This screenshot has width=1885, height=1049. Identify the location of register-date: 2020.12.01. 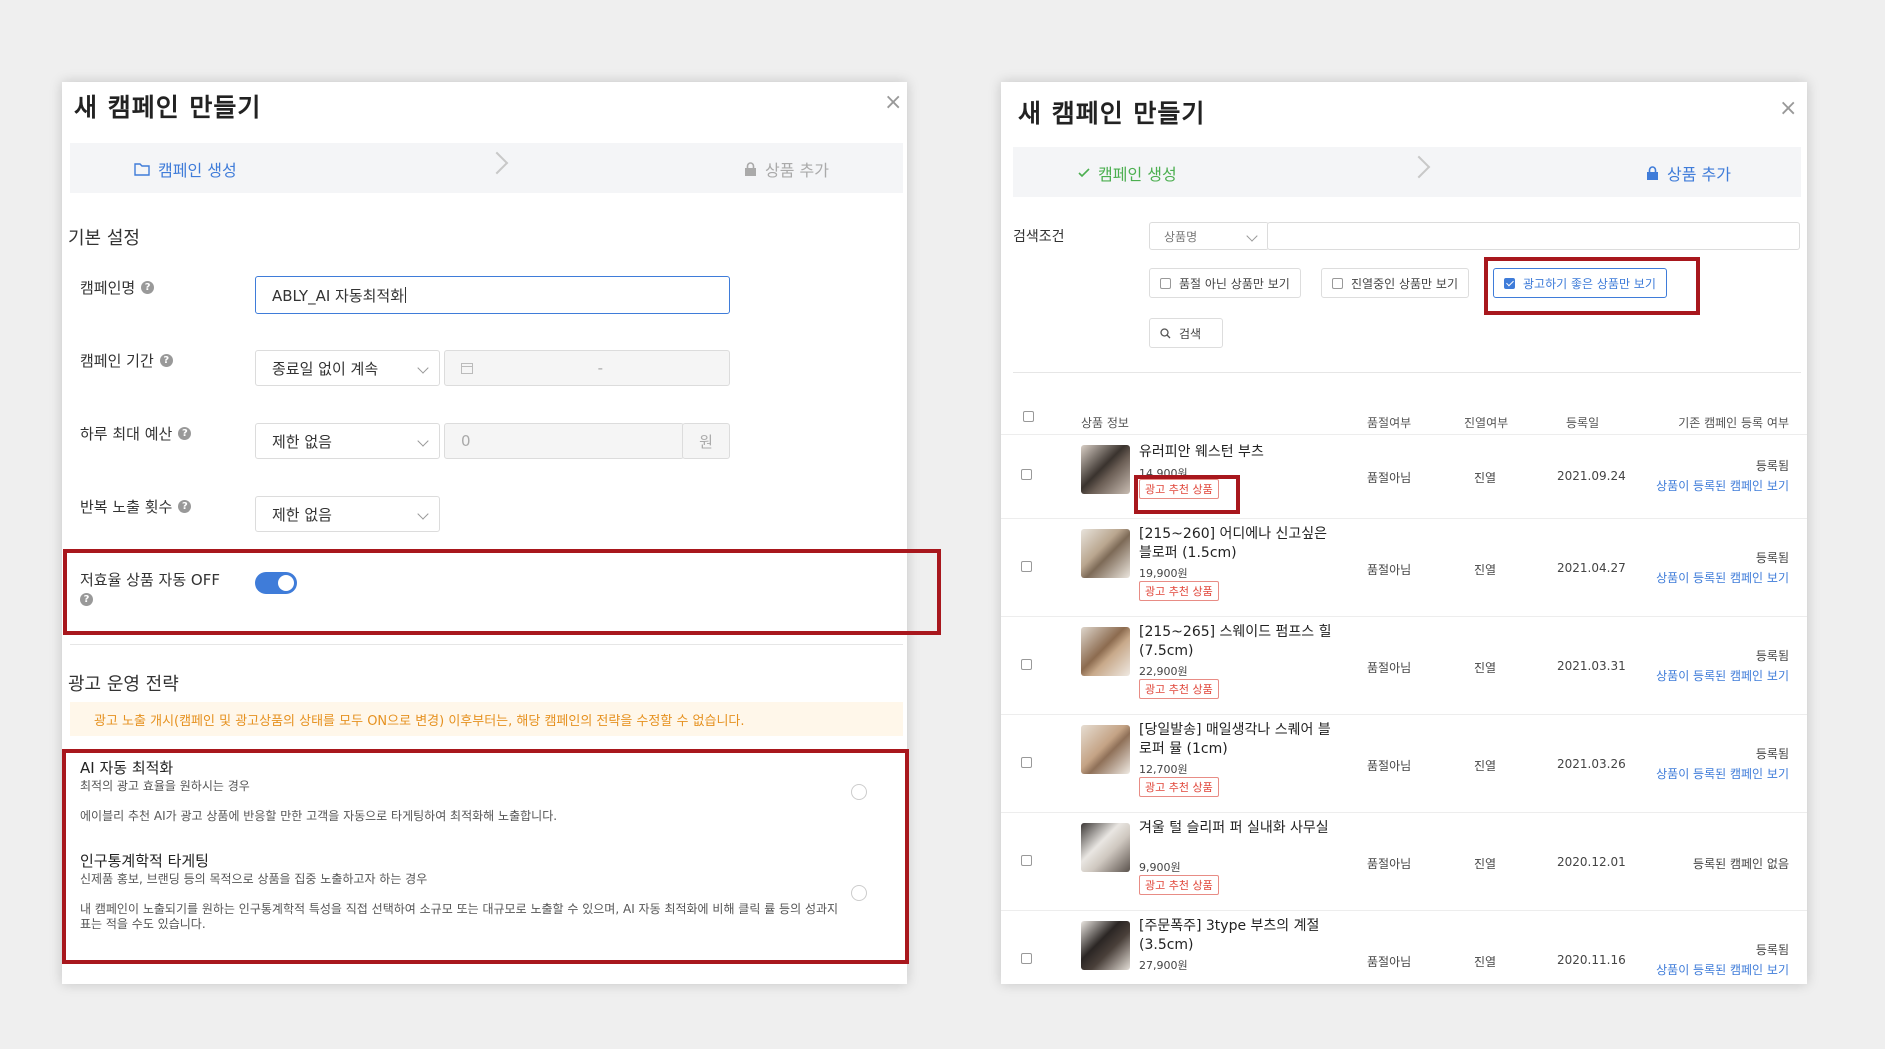
(1591, 862).